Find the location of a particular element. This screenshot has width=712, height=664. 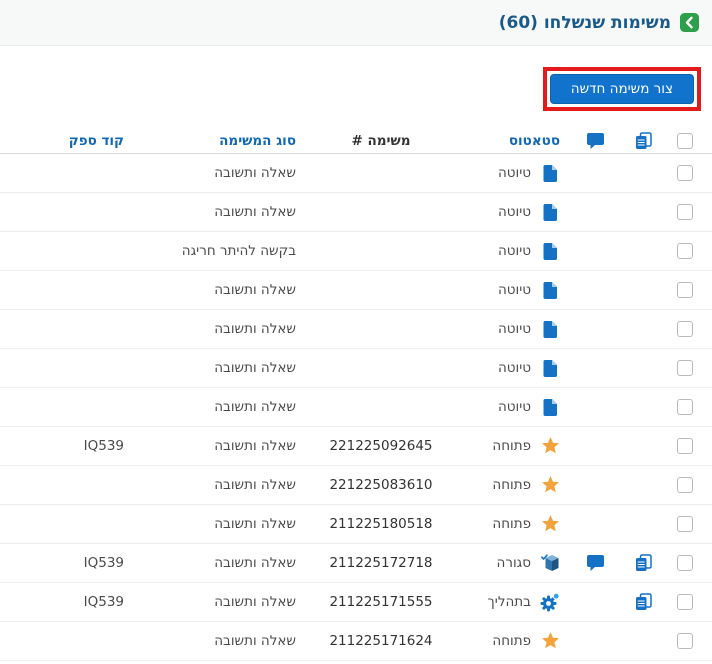

task-number: 211225172718 is located at coordinates (381, 563).